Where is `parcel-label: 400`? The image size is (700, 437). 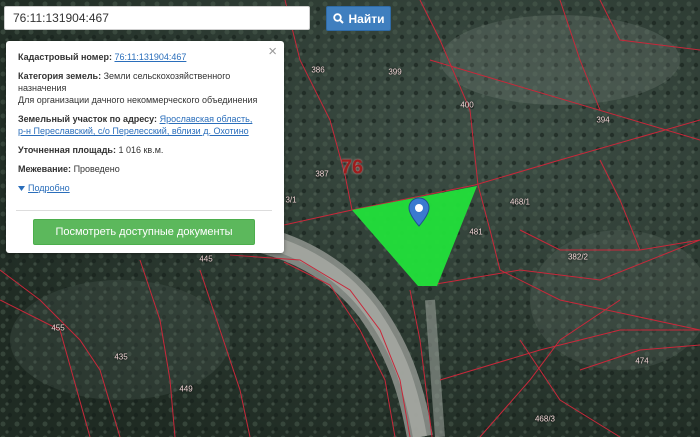 parcel-label: 400 is located at coordinates (467, 105).